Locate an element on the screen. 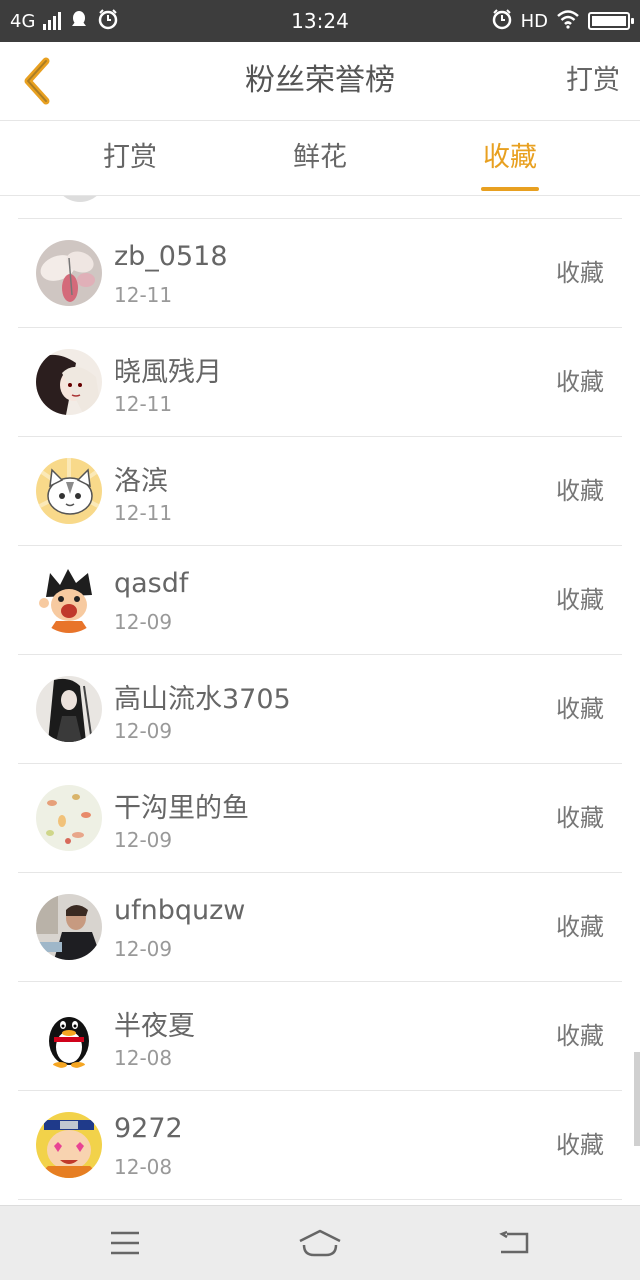 This screenshot has width=640, height=1280. tab-label: 鲜花 is located at coordinates (320, 157).